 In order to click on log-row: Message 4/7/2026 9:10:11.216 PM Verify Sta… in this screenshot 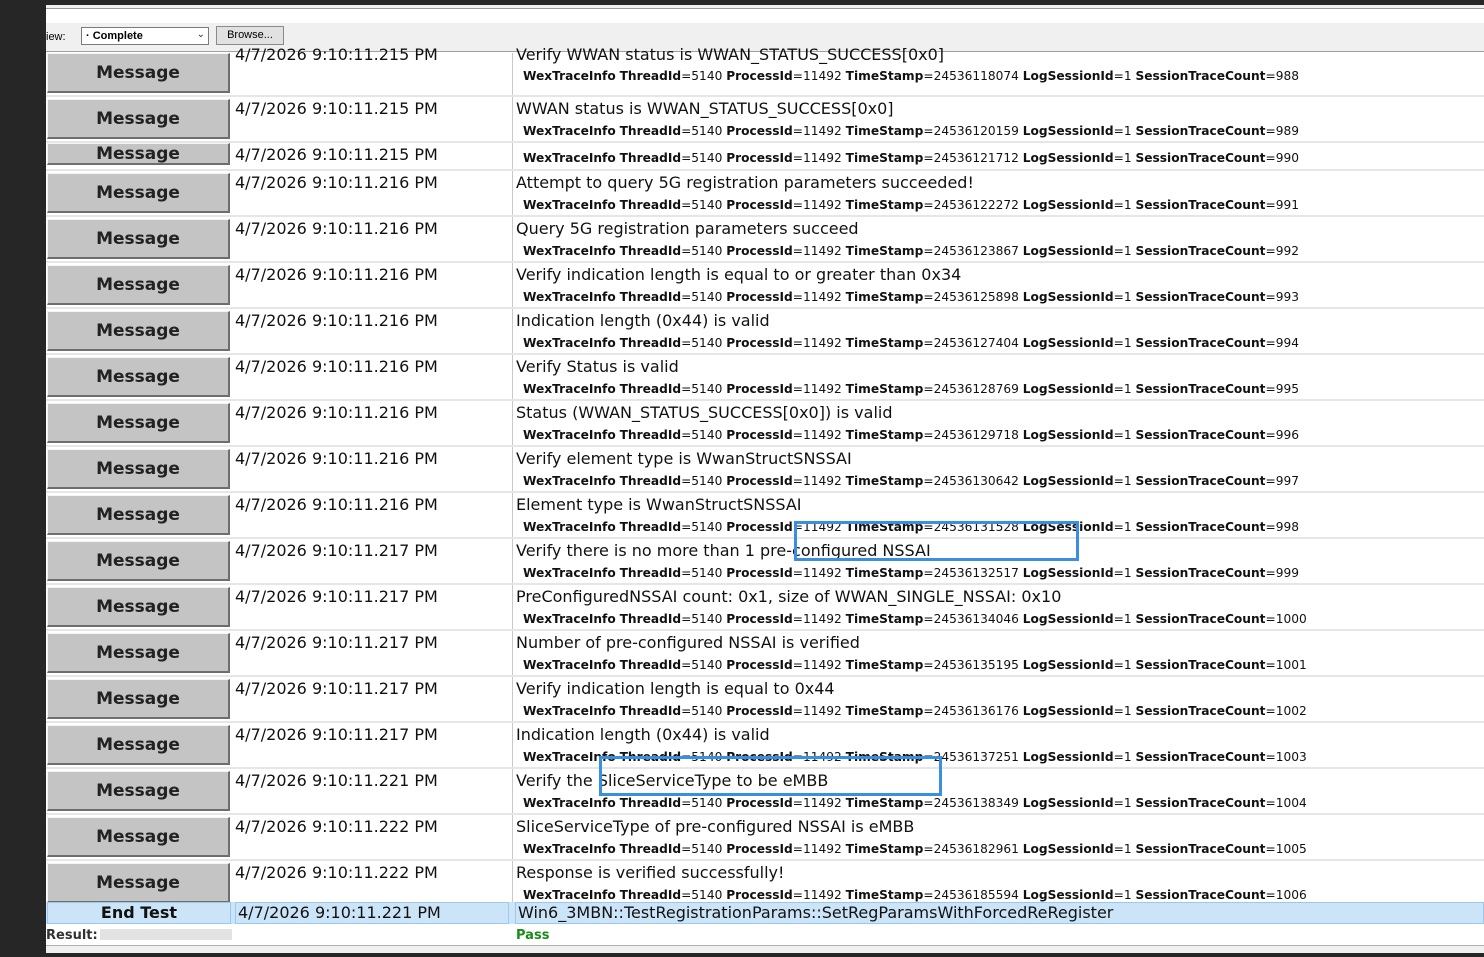, I will do `click(765, 378)`.